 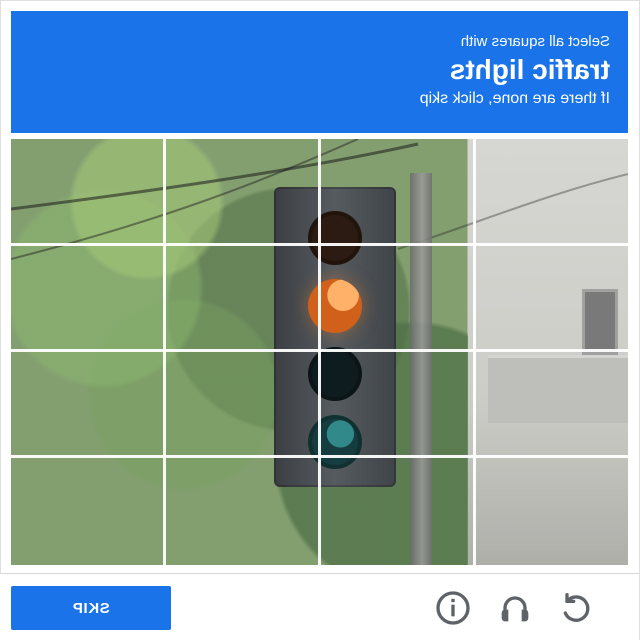 I want to click on instruction-line-1: Select all squares with, so click(x=535, y=41).